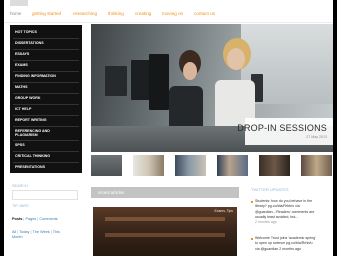 The width and height of the screenshot is (337, 256). What do you see at coordinates (31, 120) in the screenshot?
I see `sidebar-item-report-writing: REPORT WRITING` at bounding box center [31, 120].